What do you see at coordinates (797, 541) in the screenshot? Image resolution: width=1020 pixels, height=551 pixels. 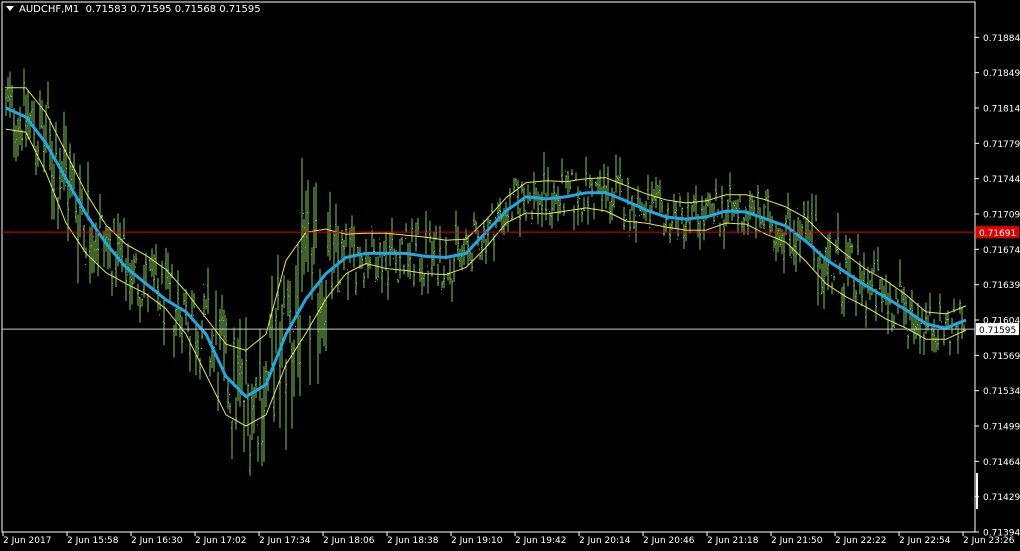 I see `x-tick-label: 2 Jun 21:50` at bounding box center [797, 541].